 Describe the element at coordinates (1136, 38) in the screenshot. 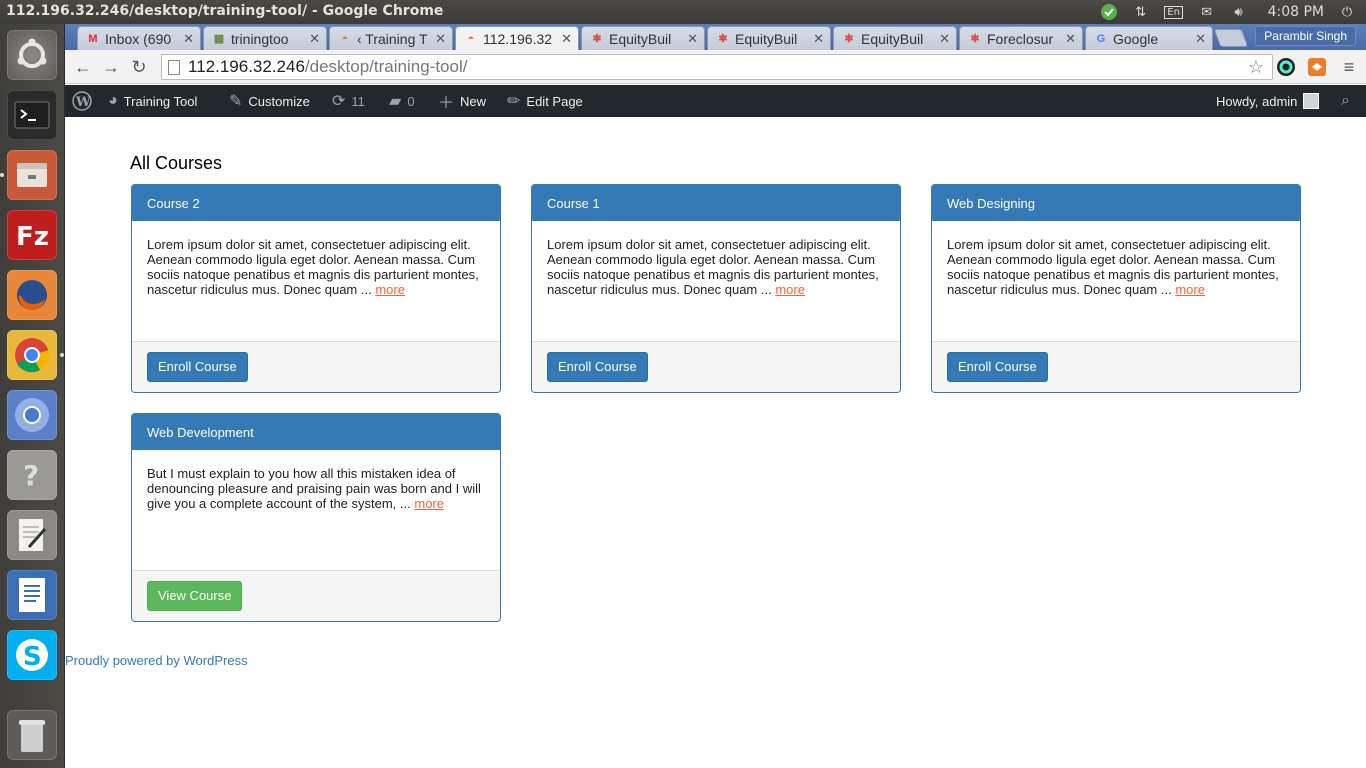

I see `tab-label: Google` at that location.